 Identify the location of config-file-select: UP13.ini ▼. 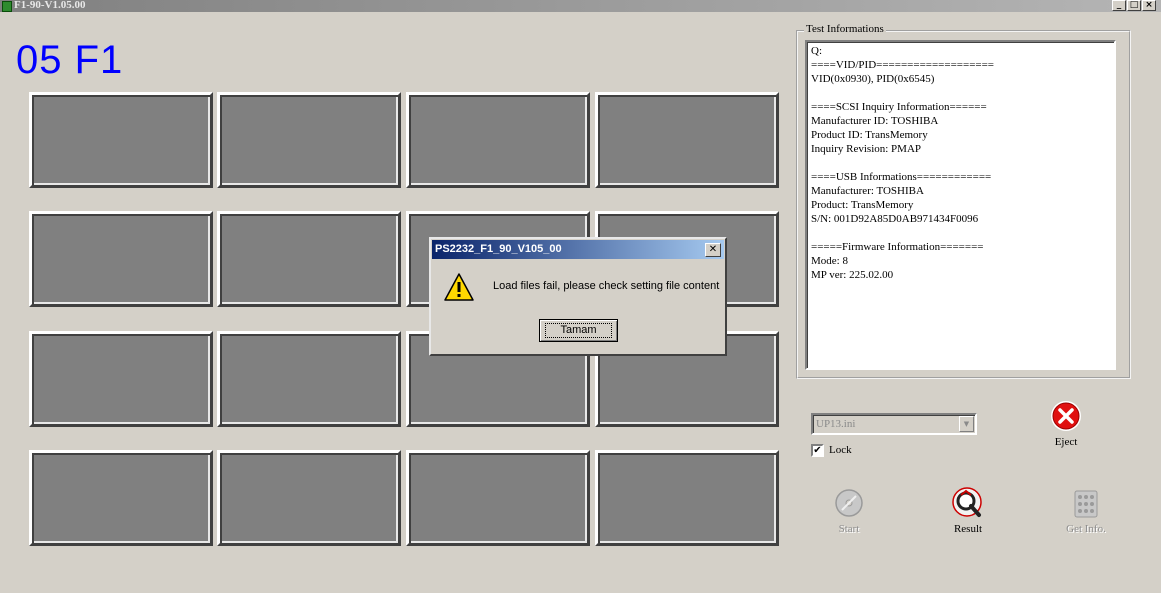
(894, 424).